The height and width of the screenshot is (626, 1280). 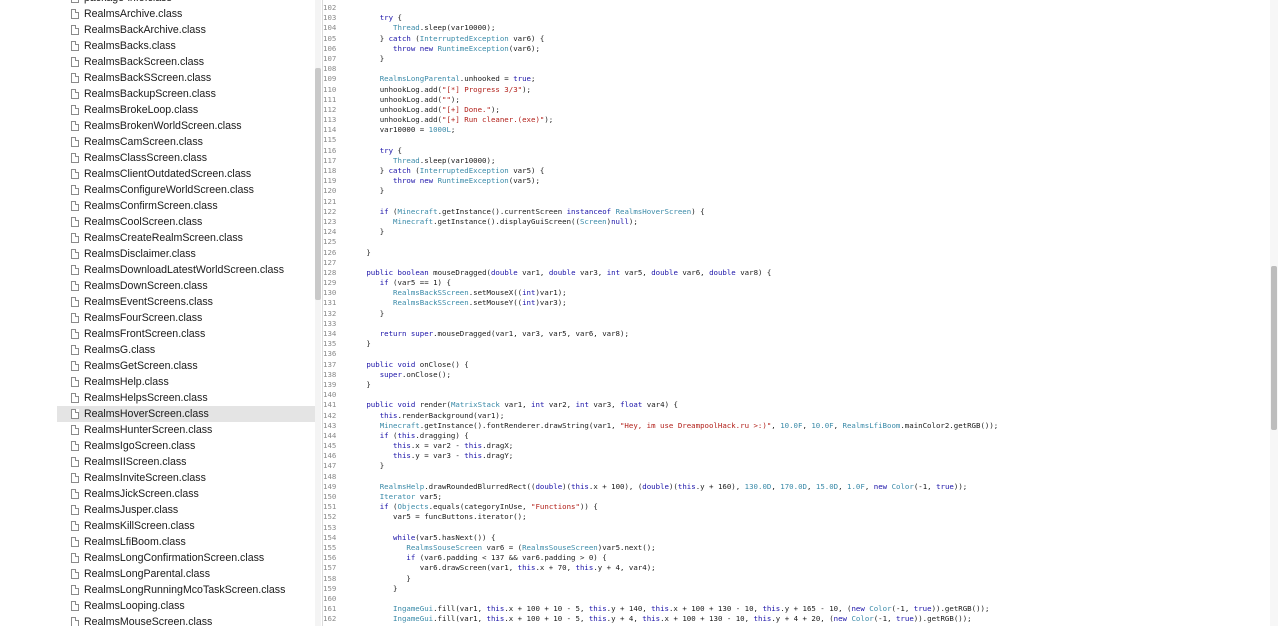 What do you see at coordinates (796, 354) in the screenshot?
I see `code-line: 136` at bounding box center [796, 354].